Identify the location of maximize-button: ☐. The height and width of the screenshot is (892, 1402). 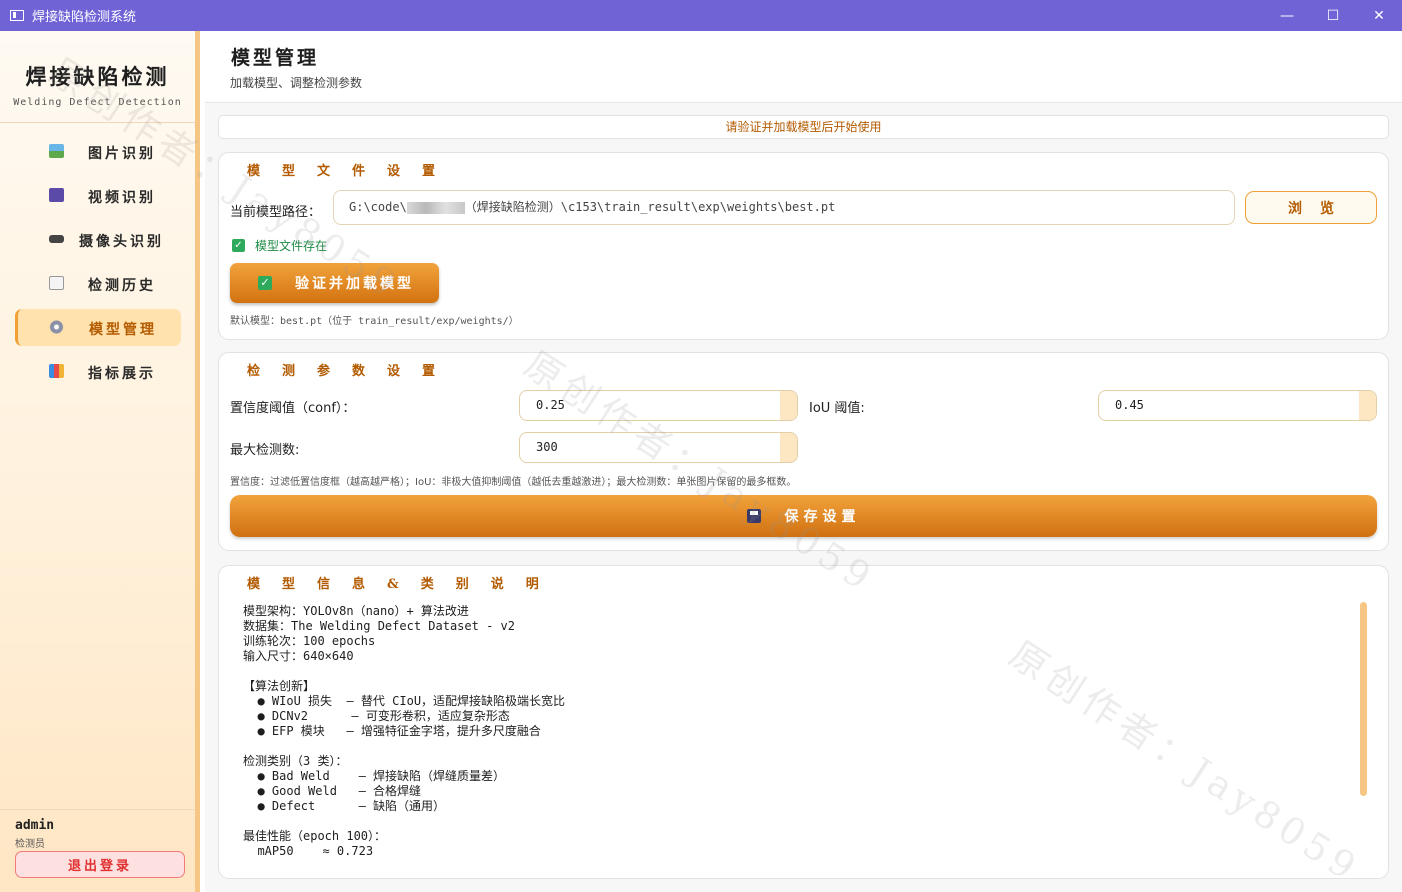
(1333, 15).